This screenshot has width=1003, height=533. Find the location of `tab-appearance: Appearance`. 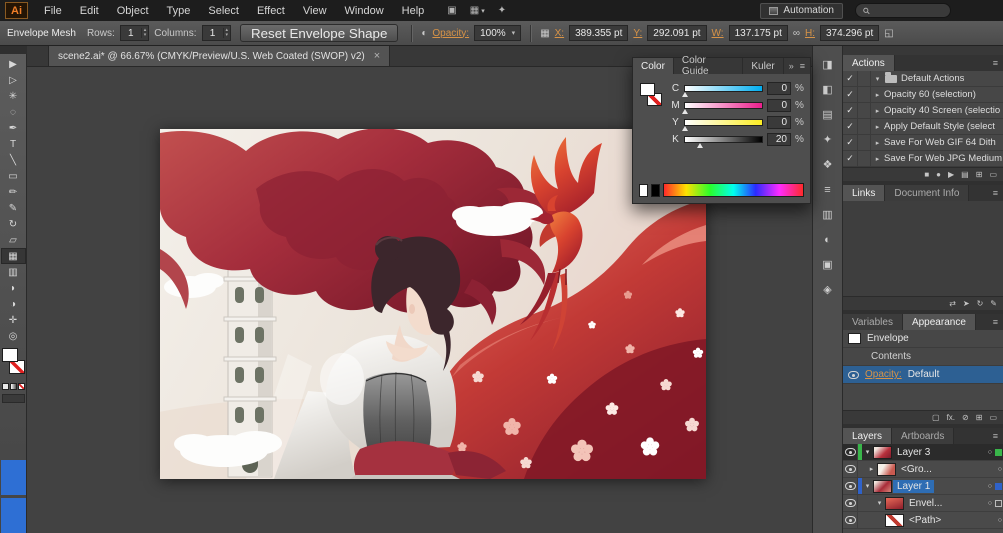

tab-appearance: Appearance is located at coordinates (939, 322).